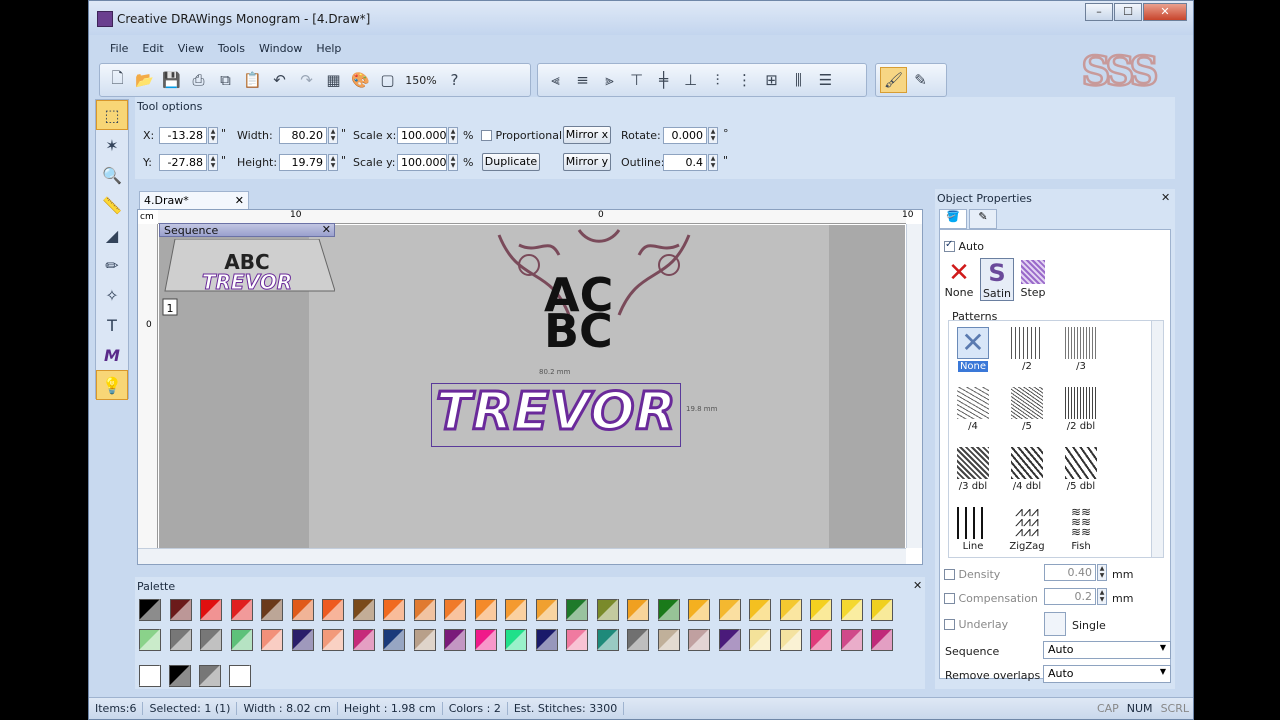 The image size is (1280, 720). I want to click on align-left-icon: ⫷, so click(555, 80).